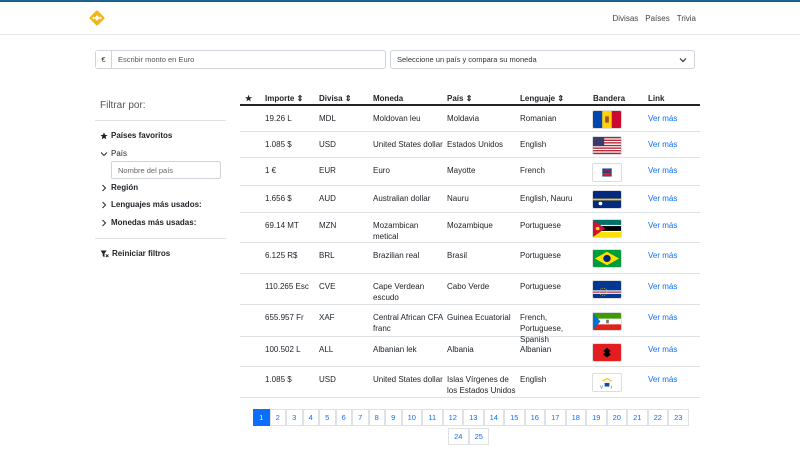  I want to click on country-cell: Brasil, so click(457, 255).